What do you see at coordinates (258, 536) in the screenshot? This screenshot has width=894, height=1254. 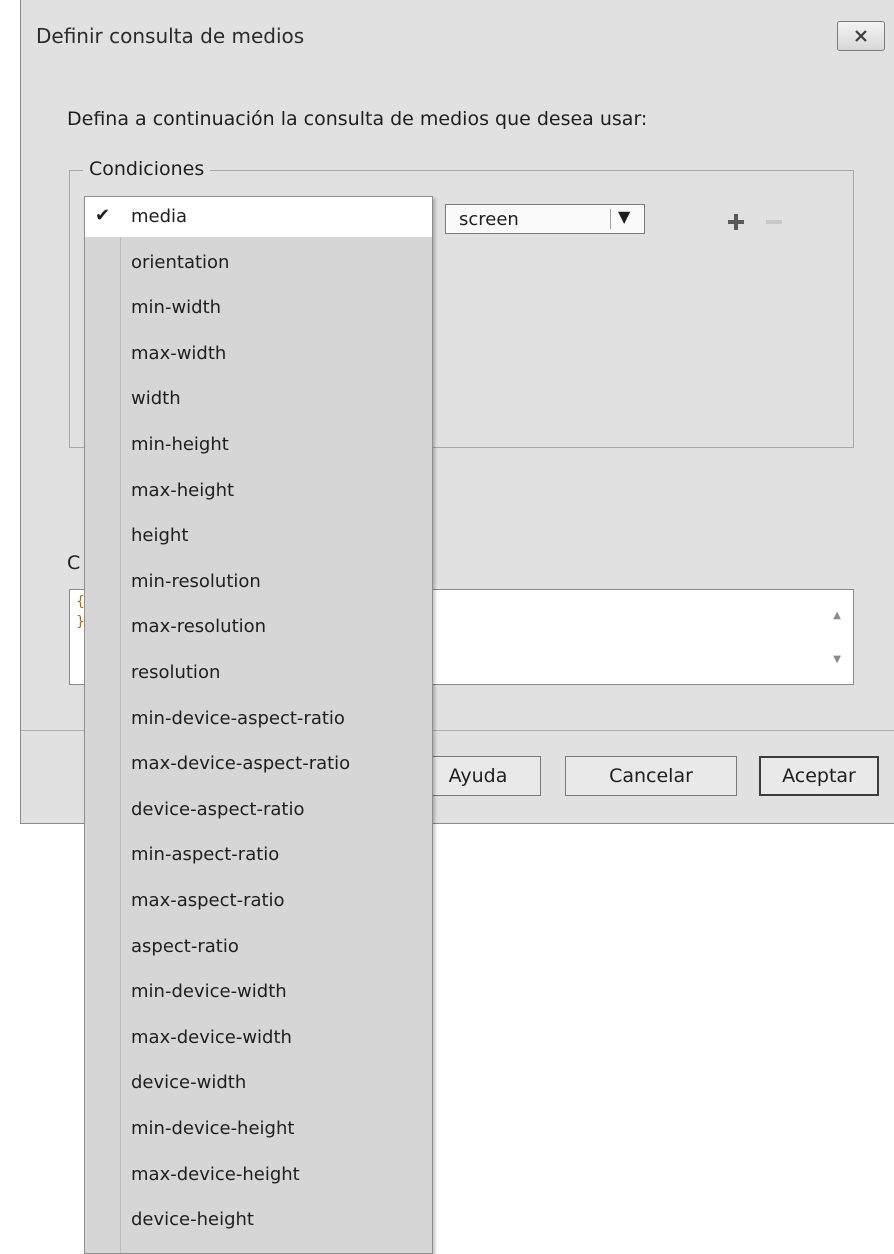 I see `dropdown-item-height: height` at bounding box center [258, 536].